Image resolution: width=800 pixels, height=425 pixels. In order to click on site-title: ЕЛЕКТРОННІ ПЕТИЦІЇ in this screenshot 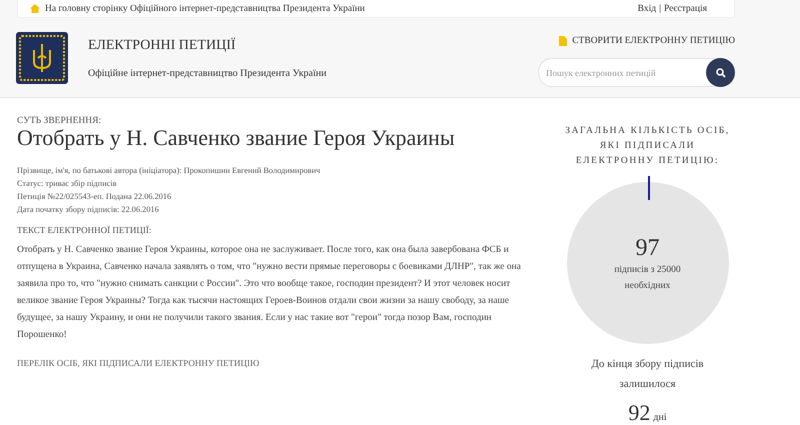, I will do `click(162, 46)`.